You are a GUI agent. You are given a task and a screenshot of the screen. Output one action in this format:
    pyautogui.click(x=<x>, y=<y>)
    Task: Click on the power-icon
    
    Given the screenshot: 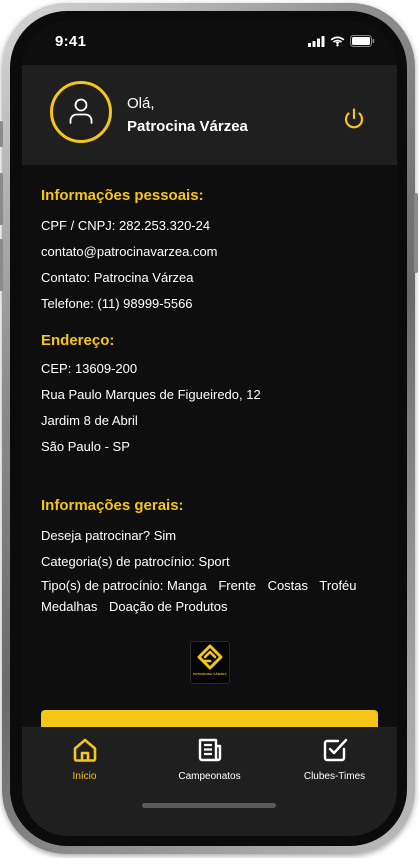 What is the action you would take?
    pyautogui.click(x=354, y=118)
    